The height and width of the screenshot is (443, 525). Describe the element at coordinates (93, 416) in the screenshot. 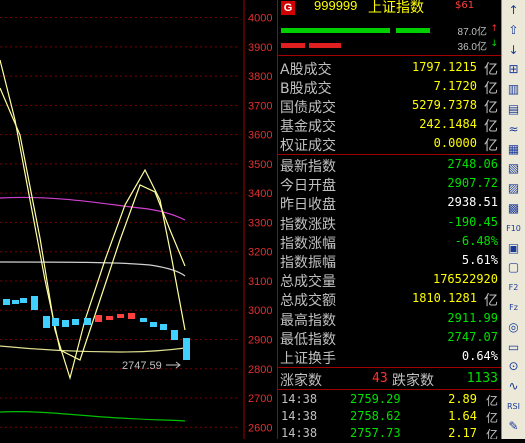

I see `ma-line-green` at that location.